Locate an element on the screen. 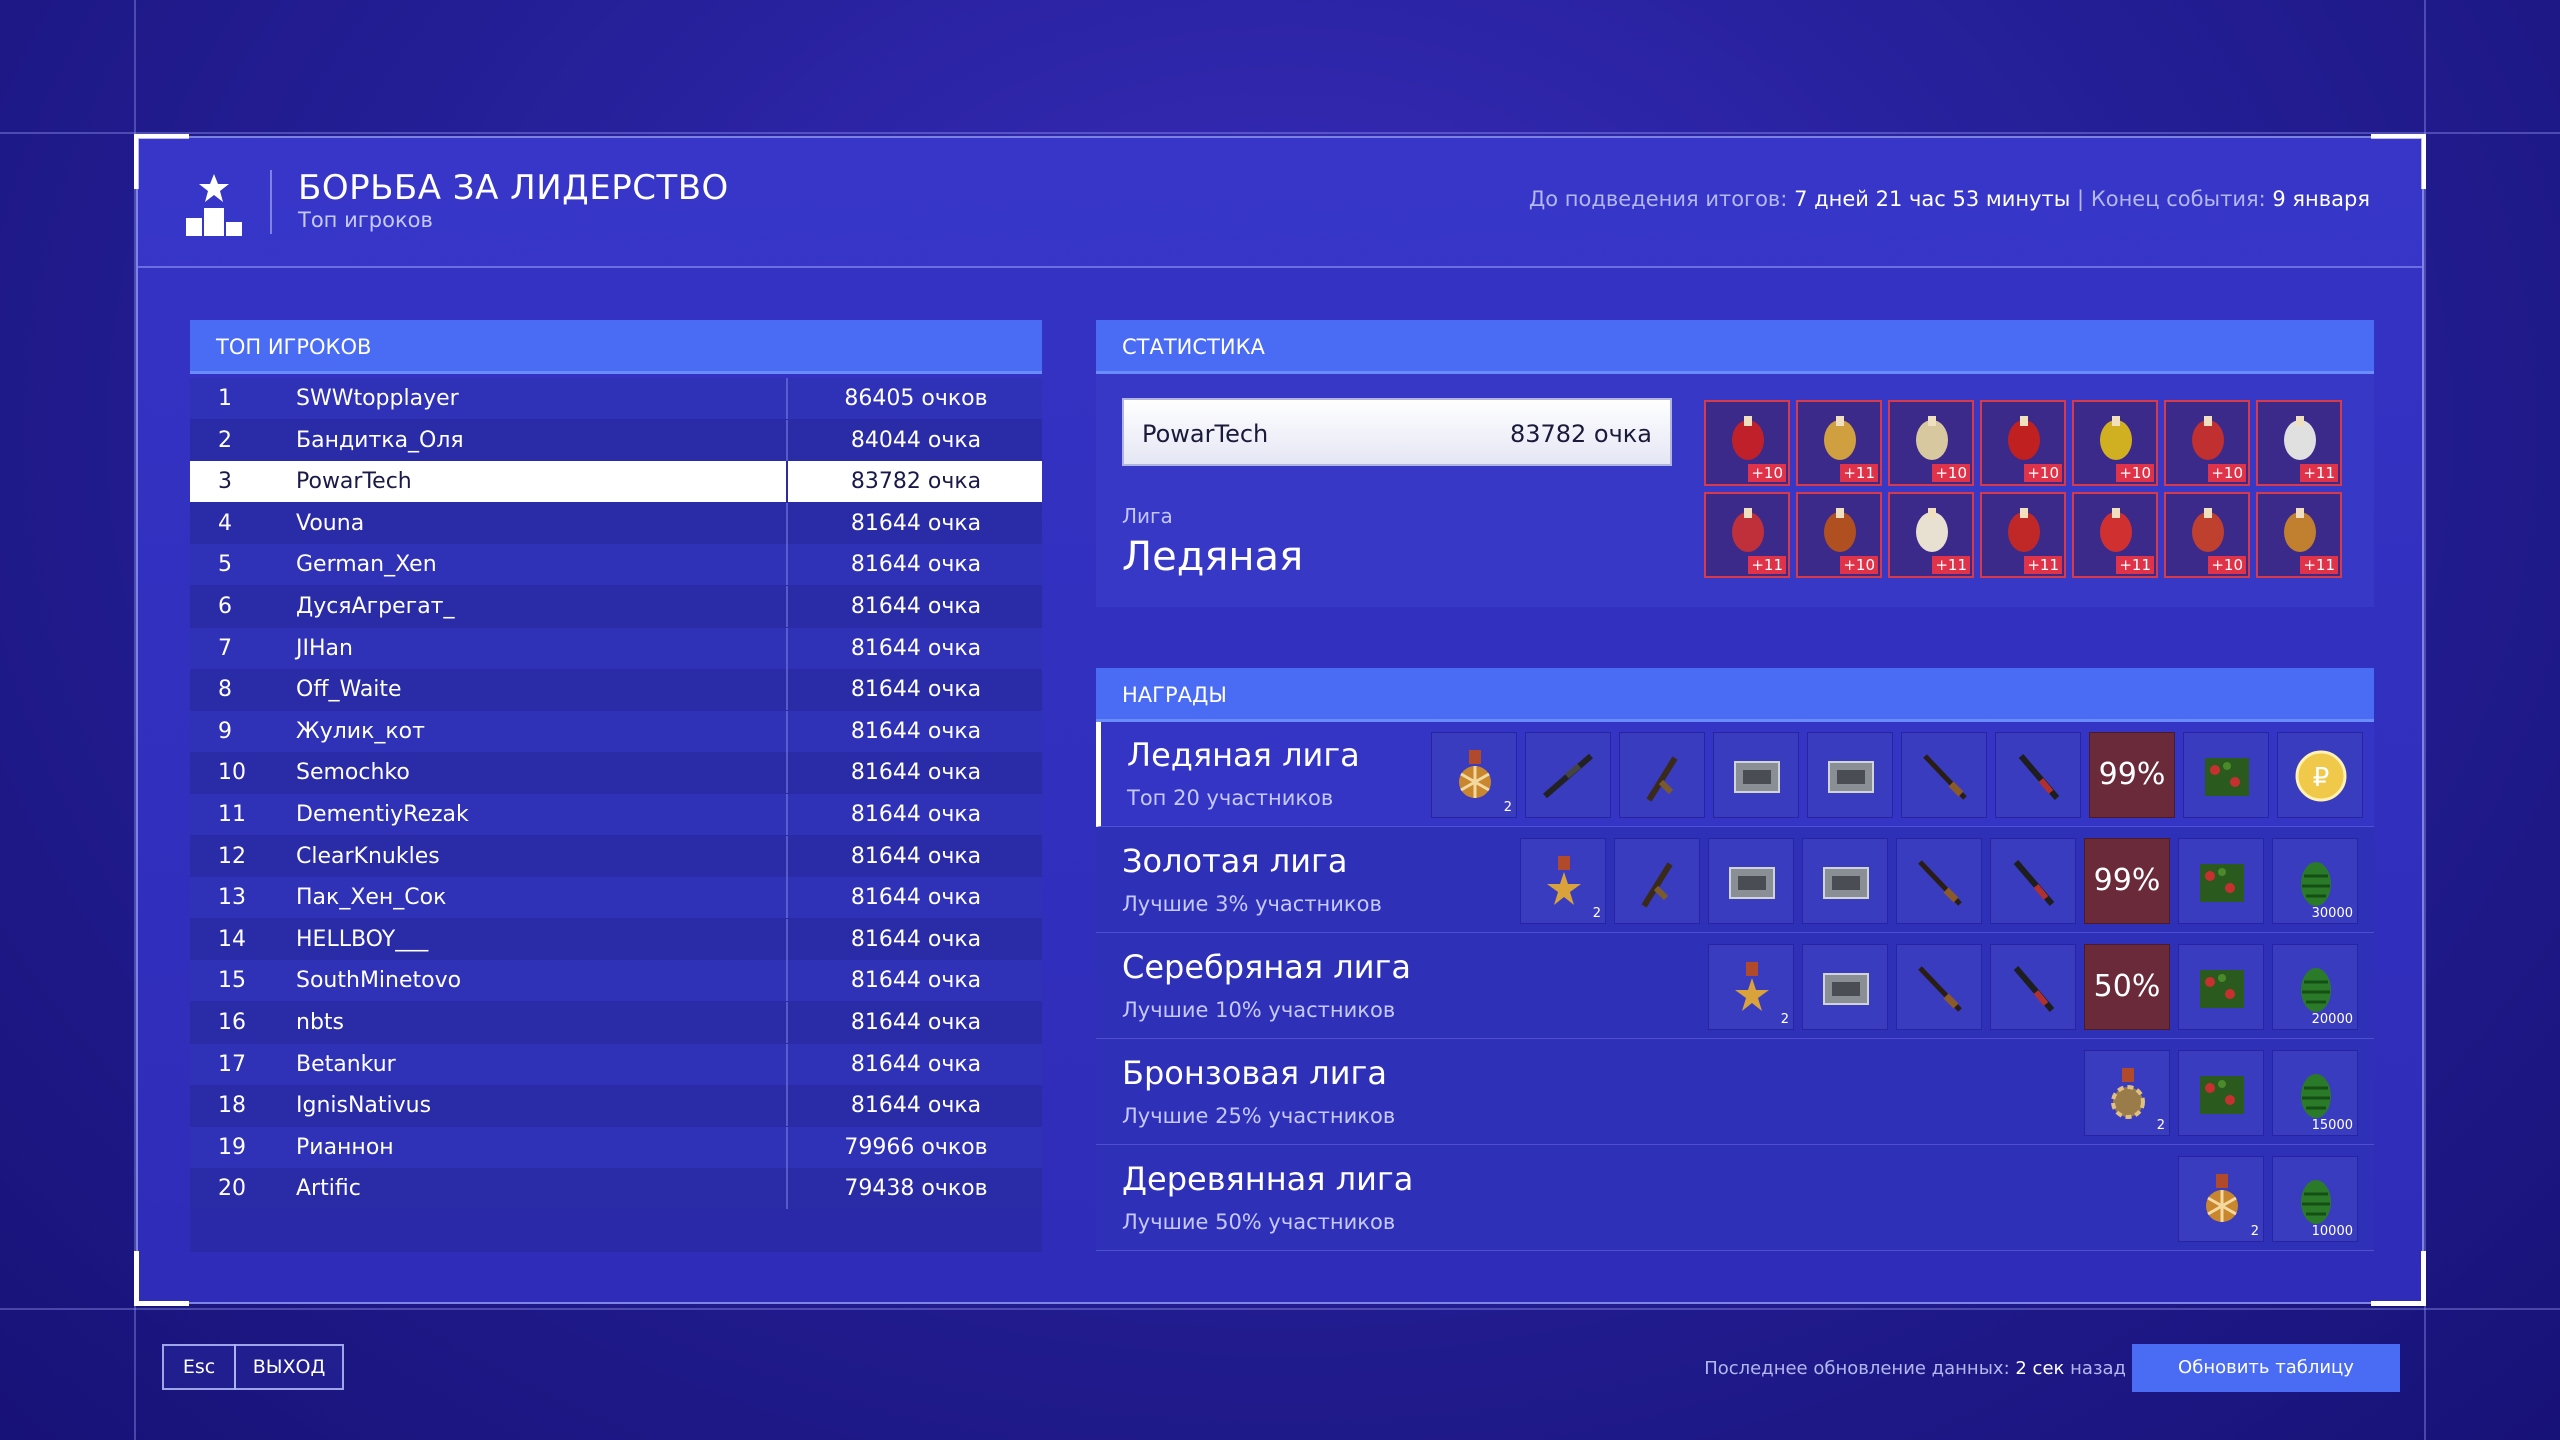 The height and width of the screenshot is (1440, 2560). player-name: Жулик_кот is located at coordinates (360, 731).